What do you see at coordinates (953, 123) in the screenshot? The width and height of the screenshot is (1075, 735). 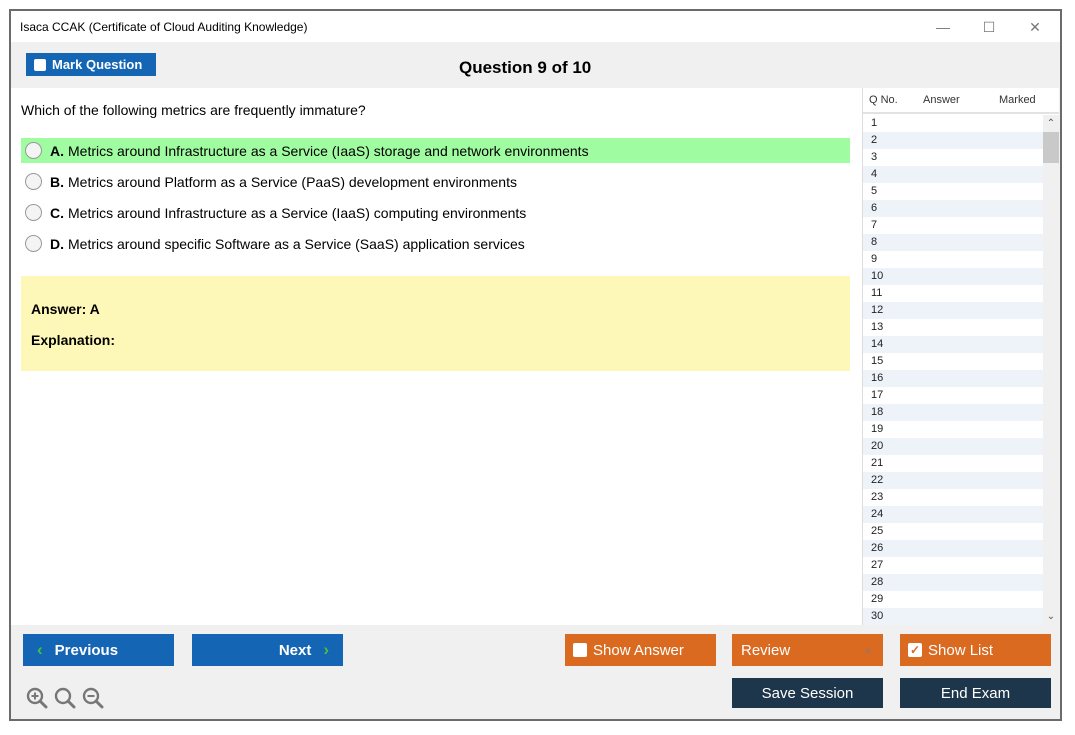 I see `question-list-row: 1` at bounding box center [953, 123].